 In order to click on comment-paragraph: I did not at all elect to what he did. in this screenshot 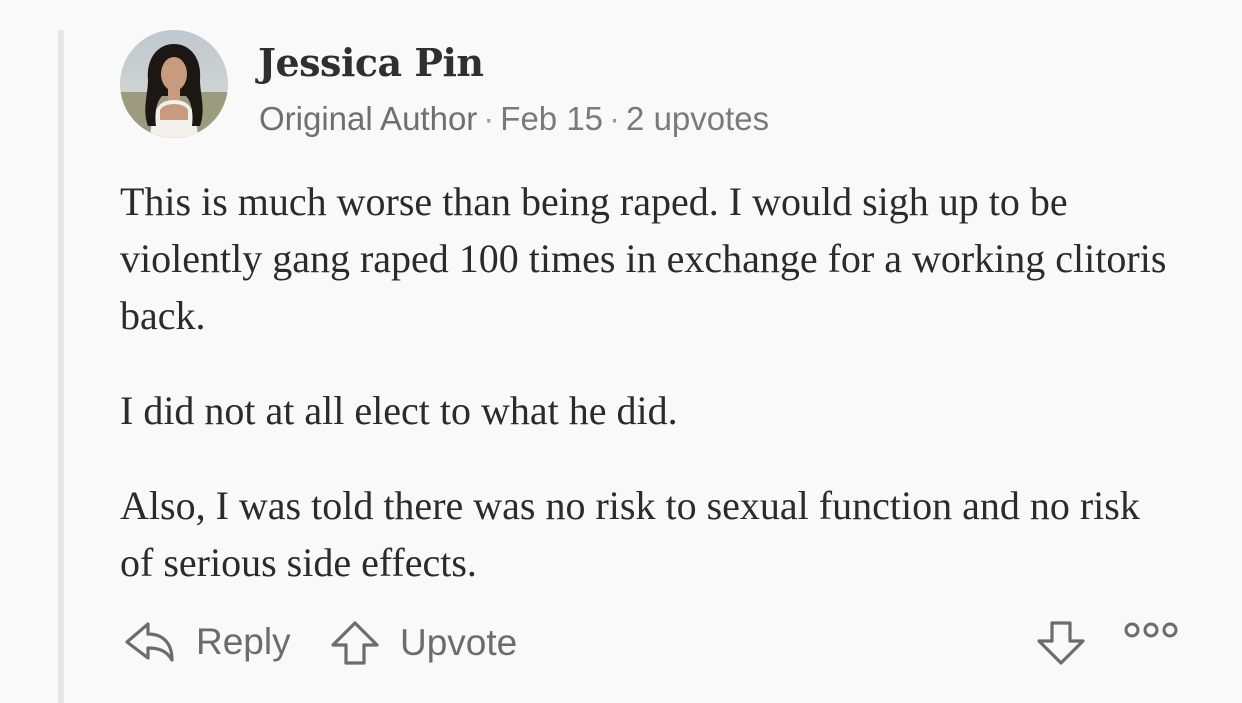, I will do `click(399, 410)`.